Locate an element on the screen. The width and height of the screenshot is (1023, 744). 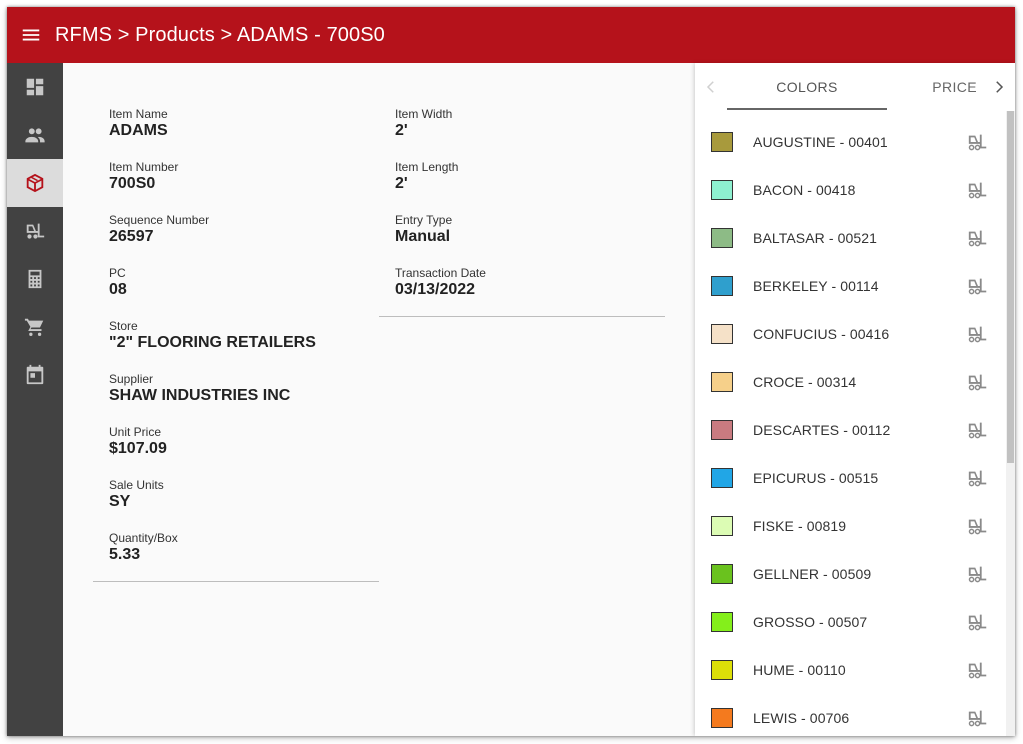
field-value: $107.09 is located at coordinates (138, 448).